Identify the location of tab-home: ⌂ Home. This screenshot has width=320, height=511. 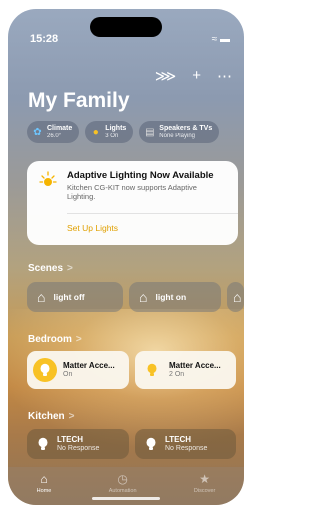
(44, 483).